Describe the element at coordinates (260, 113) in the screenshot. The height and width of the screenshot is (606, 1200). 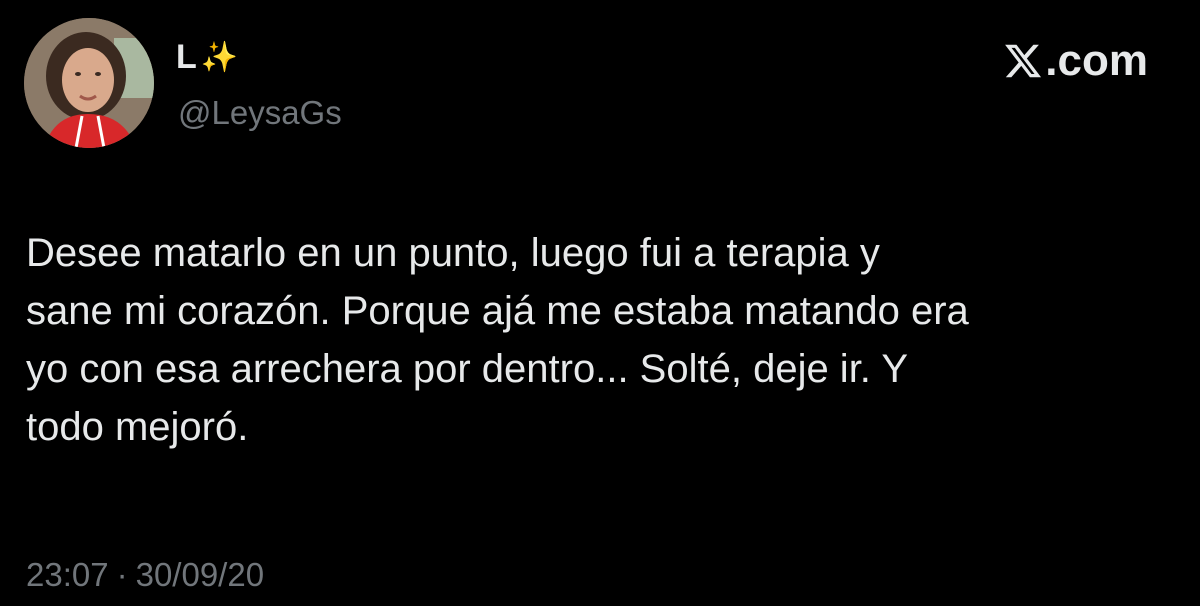
I see `author-handle: @LeysaGs` at that location.